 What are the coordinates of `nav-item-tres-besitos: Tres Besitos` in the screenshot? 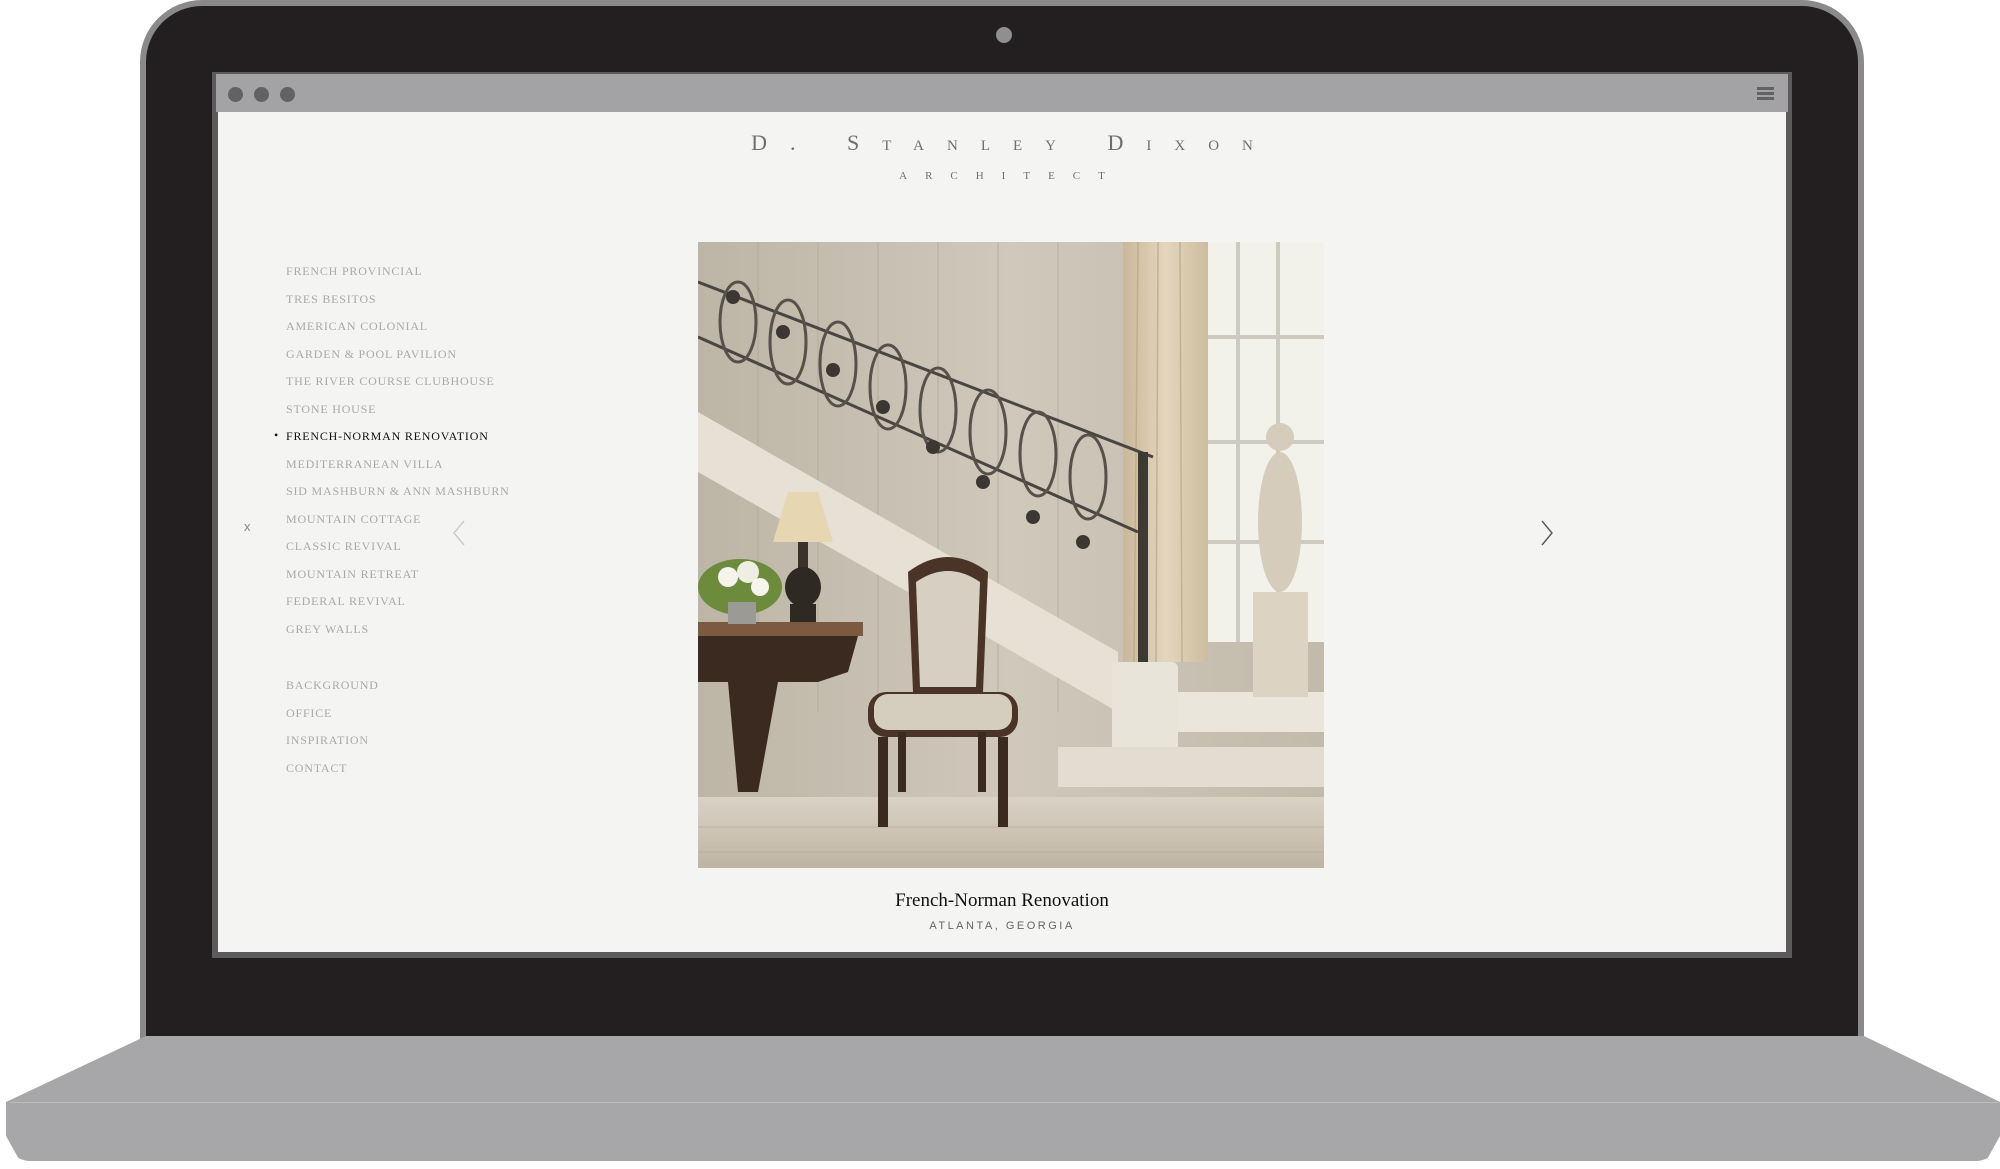 It's located at (398, 306).